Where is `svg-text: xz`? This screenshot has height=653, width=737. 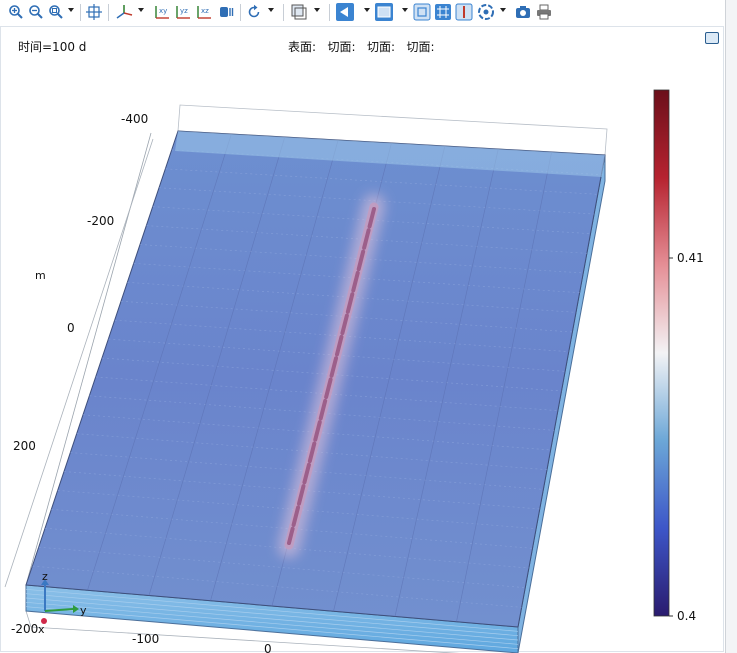 svg-text: xz is located at coordinates (205, 11).